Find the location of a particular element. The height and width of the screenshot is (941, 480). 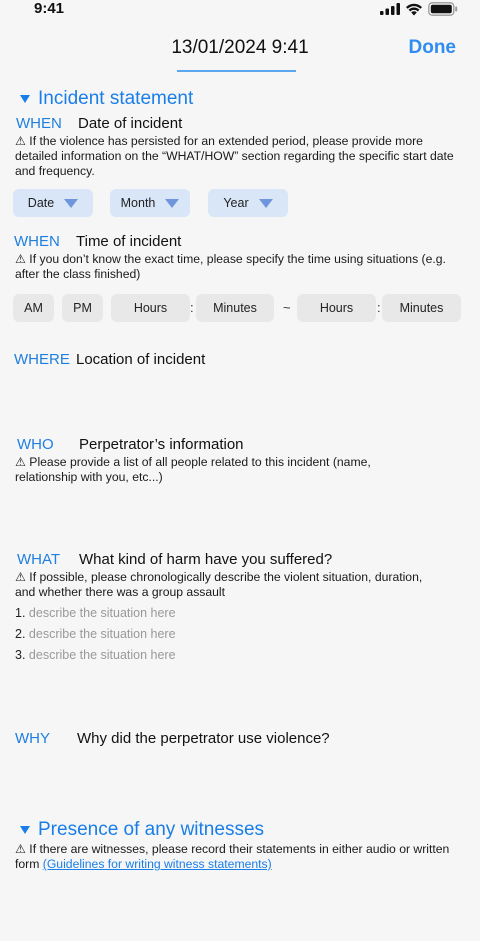

year-dropdown: Year is located at coordinates (248, 203).